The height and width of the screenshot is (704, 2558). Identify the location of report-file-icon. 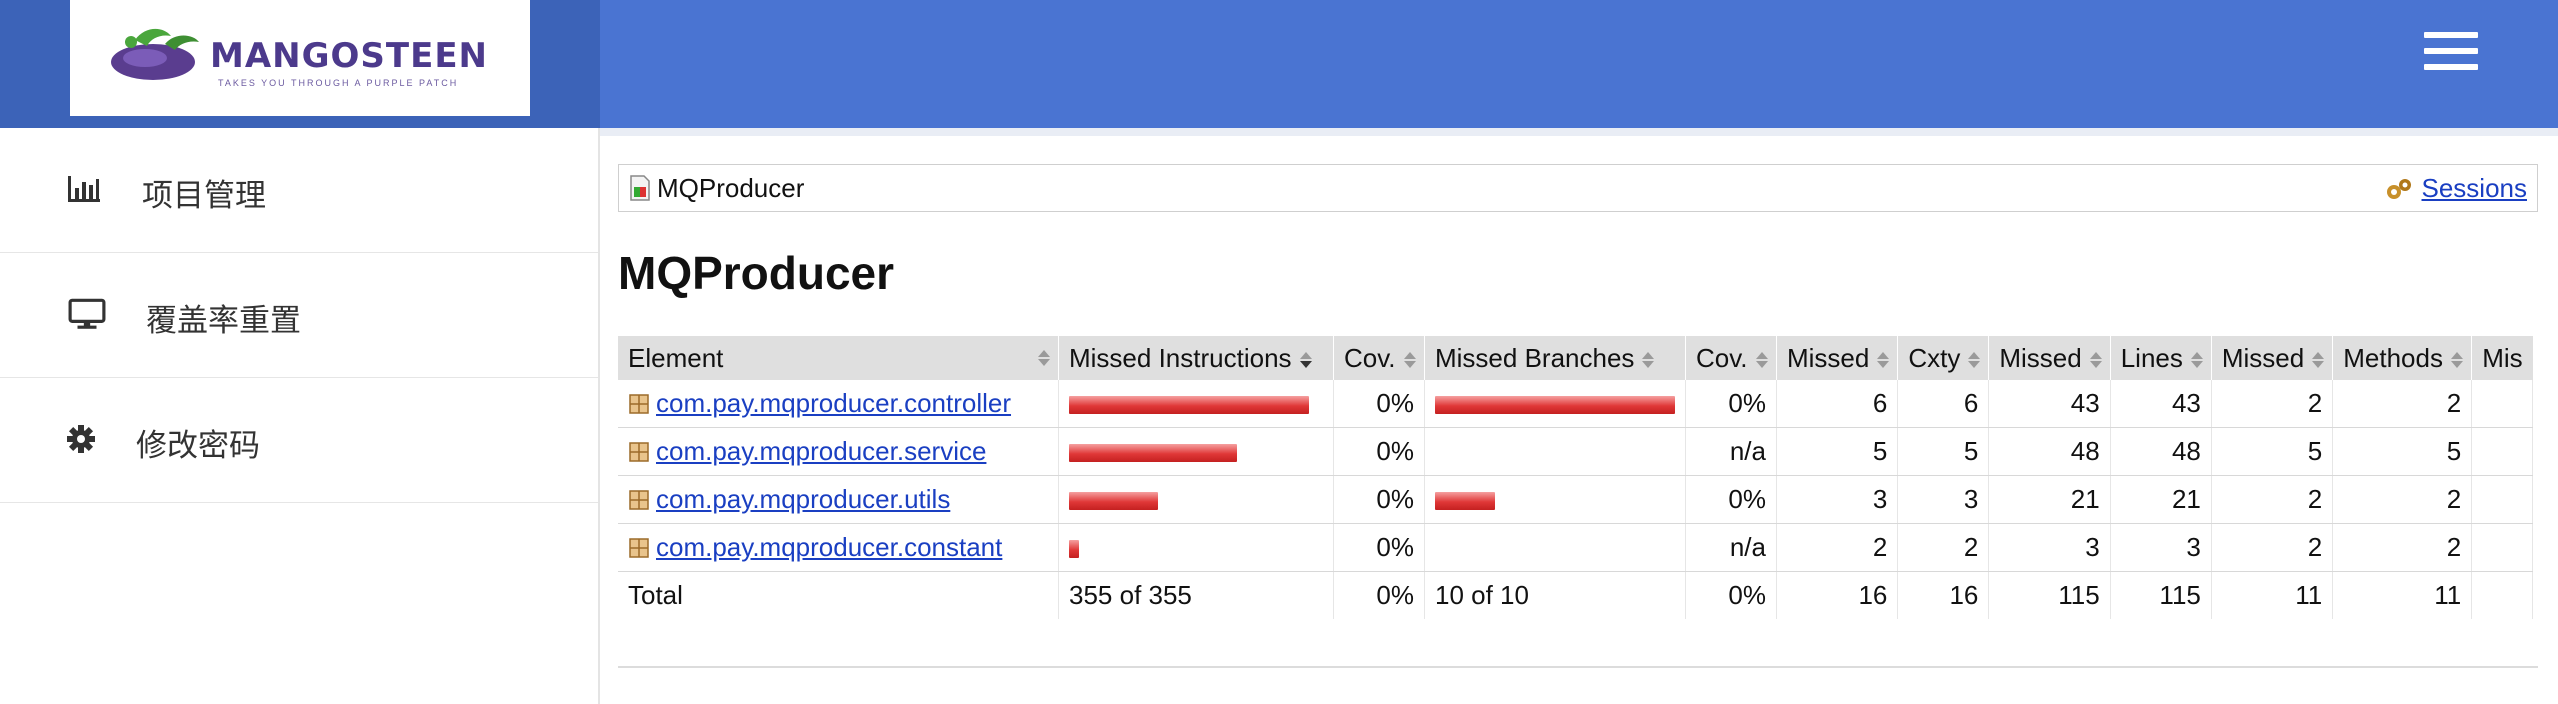
(640, 188).